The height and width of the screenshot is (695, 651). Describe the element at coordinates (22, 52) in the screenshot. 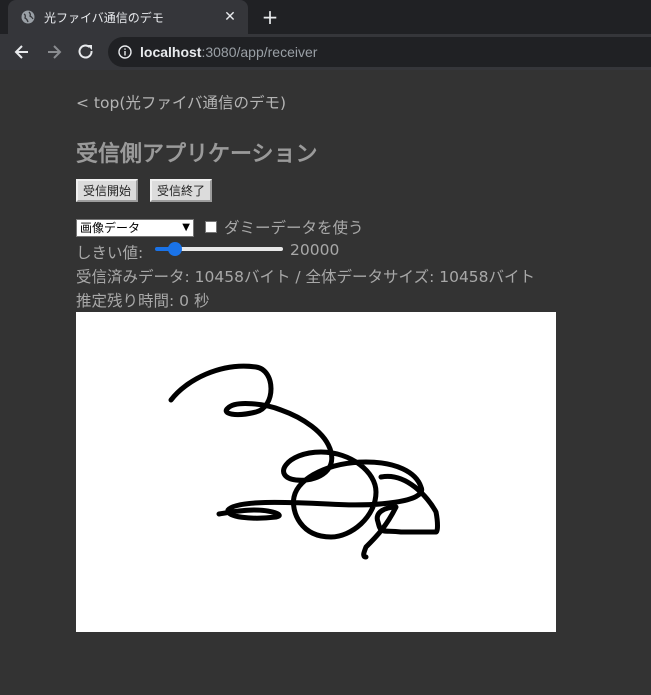

I see `back-arrow-icon` at that location.